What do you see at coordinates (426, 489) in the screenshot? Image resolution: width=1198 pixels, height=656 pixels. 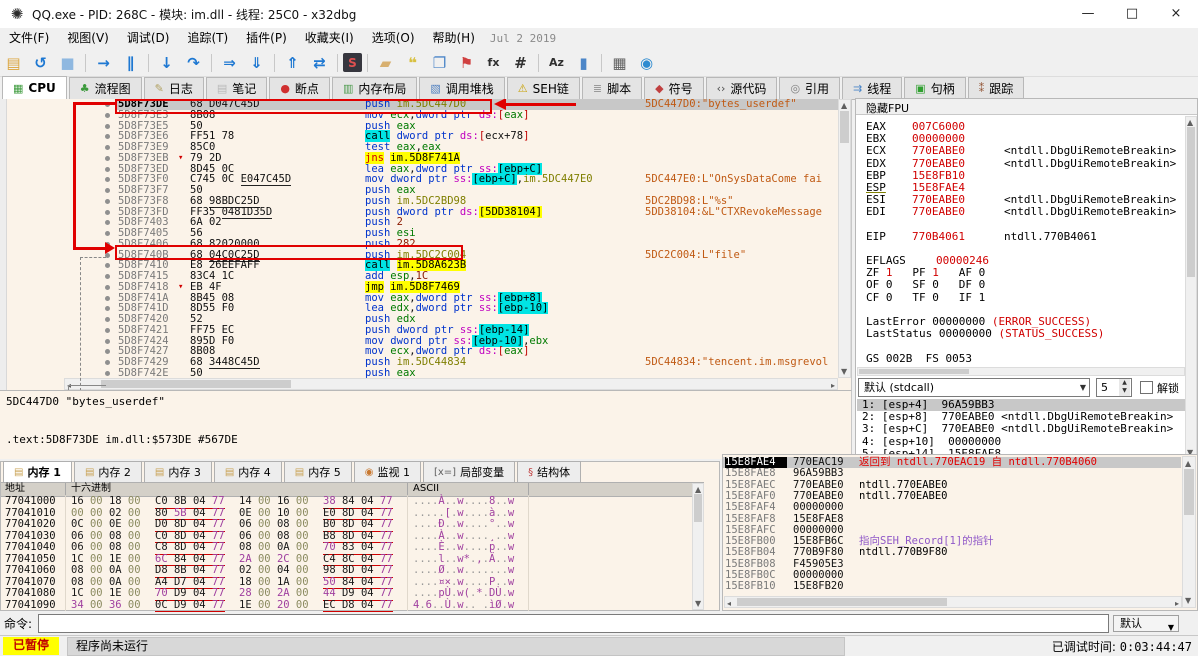 I see `dump-header-ascii: ASCII` at bounding box center [426, 489].